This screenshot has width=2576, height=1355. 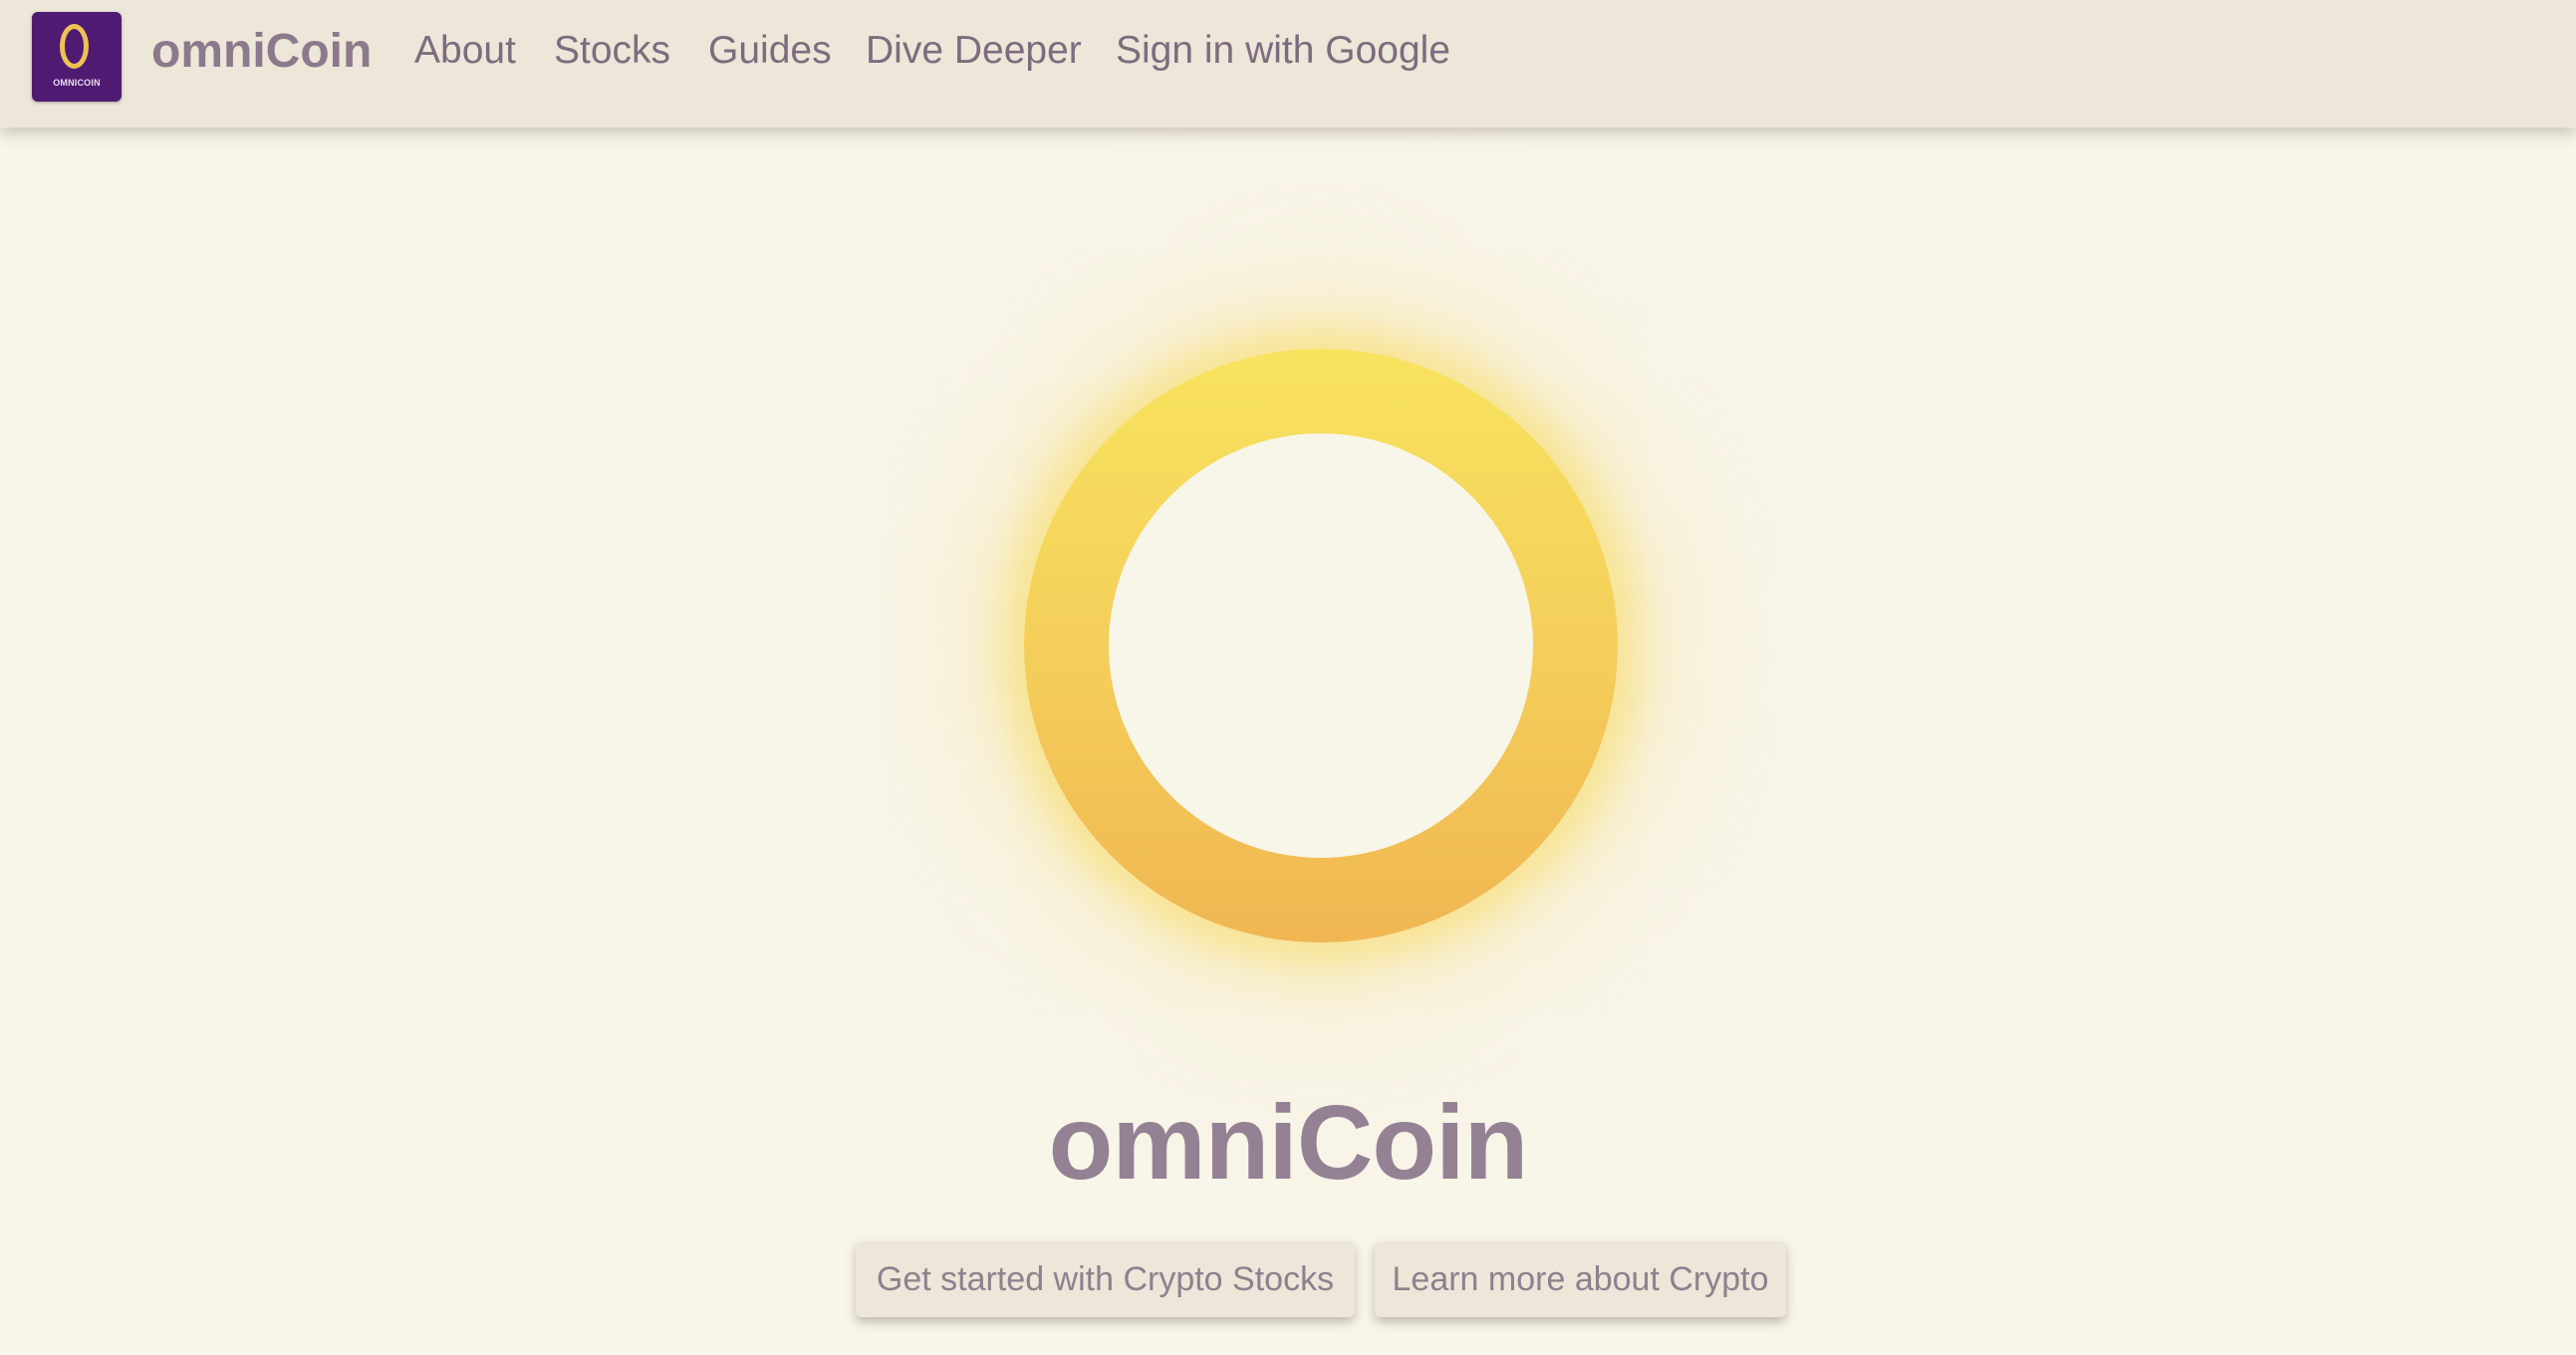 I want to click on omnicoin-logo: OMNICOIN, so click(x=77, y=57).